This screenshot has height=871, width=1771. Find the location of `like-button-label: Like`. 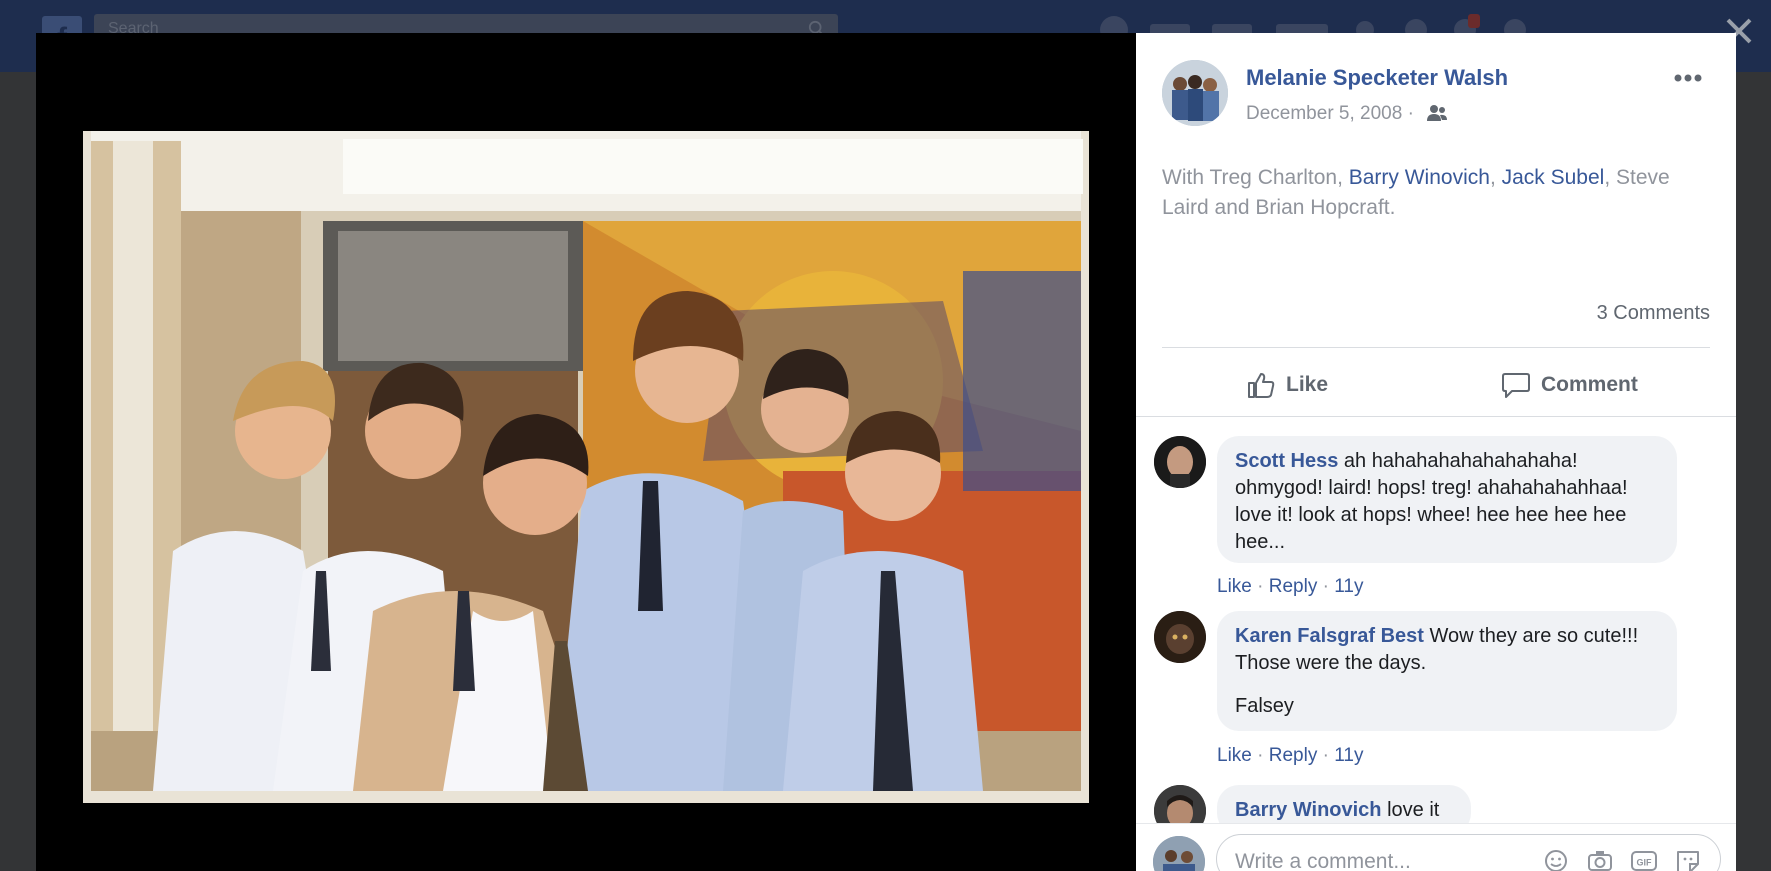

like-button-label: Like is located at coordinates (1307, 384).